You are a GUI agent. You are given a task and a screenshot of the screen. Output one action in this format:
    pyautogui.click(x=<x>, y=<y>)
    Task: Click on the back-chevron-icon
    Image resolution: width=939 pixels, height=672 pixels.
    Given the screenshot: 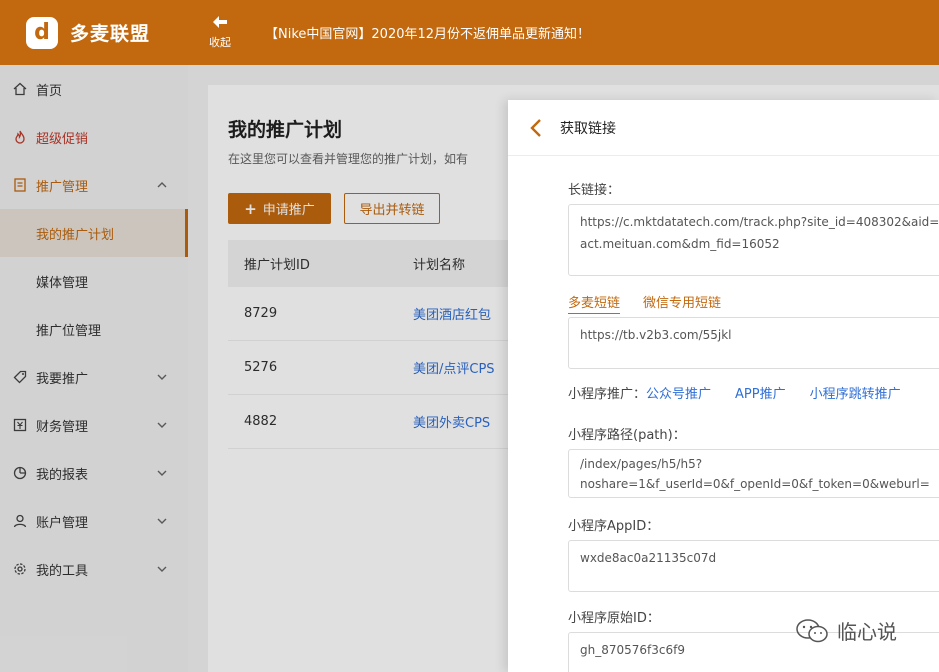 What is the action you would take?
    pyautogui.click(x=538, y=128)
    